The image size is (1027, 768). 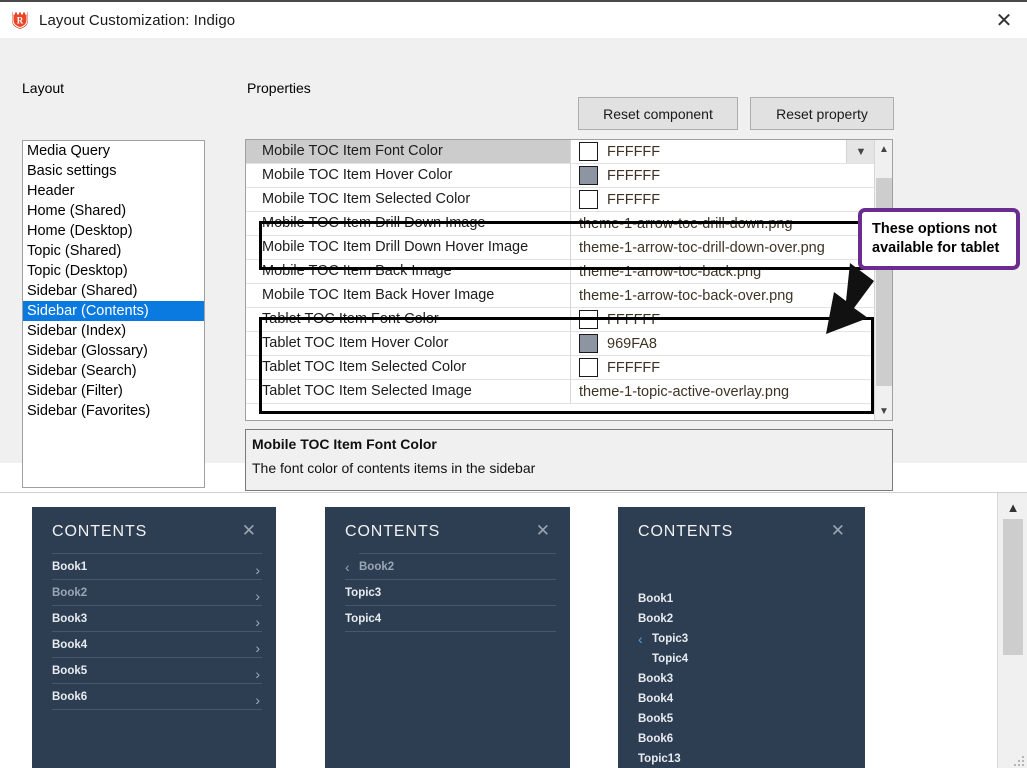 What do you see at coordinates (560, 152) in the screenshot?
I see `property-row: Mobile TOC Item Font Color FFFFFF ▼` at bounding box center [560, 152].